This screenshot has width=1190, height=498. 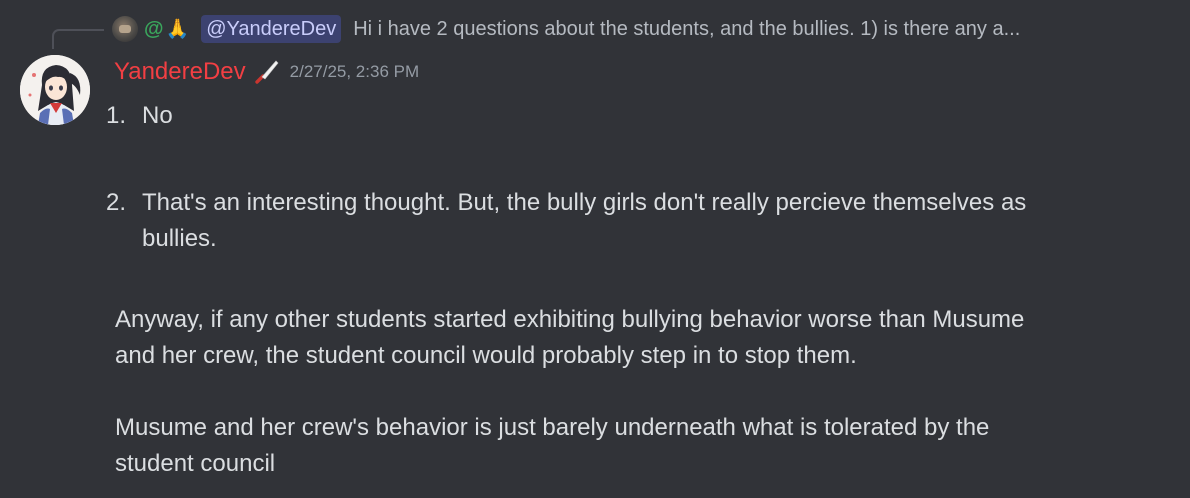 What do you see at coordinates (195, 463) in the screenshot?
I see `paragraph-2-line-2: student council` at bounding box center [195, 463].